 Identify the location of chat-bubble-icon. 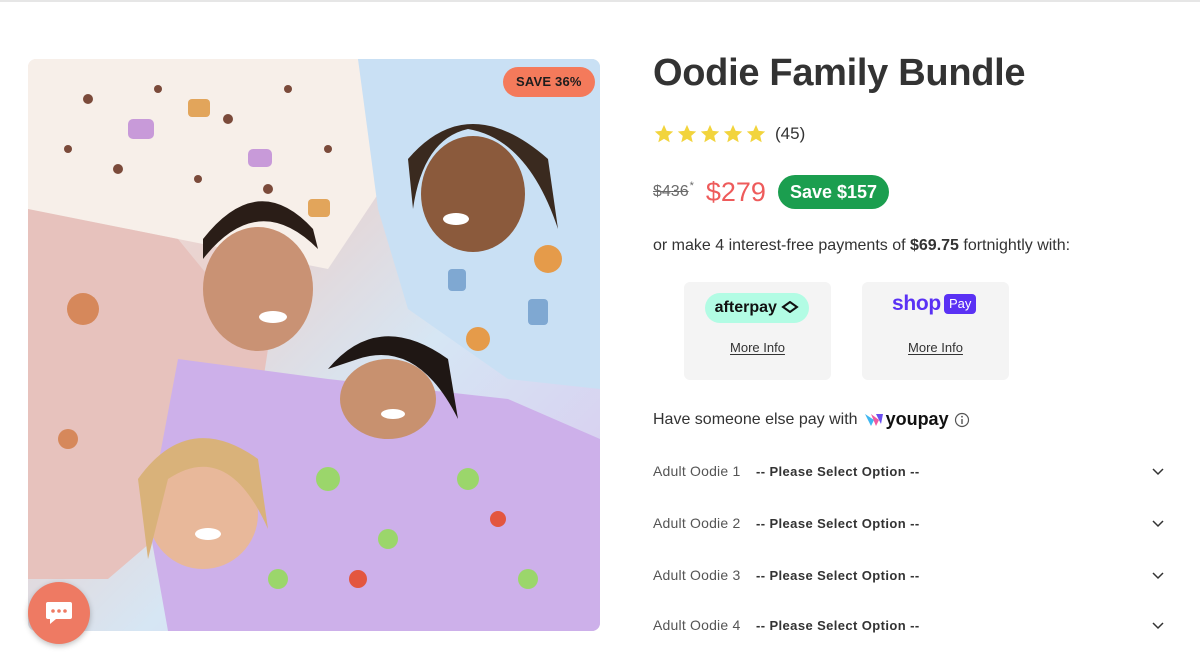
(59, 613).